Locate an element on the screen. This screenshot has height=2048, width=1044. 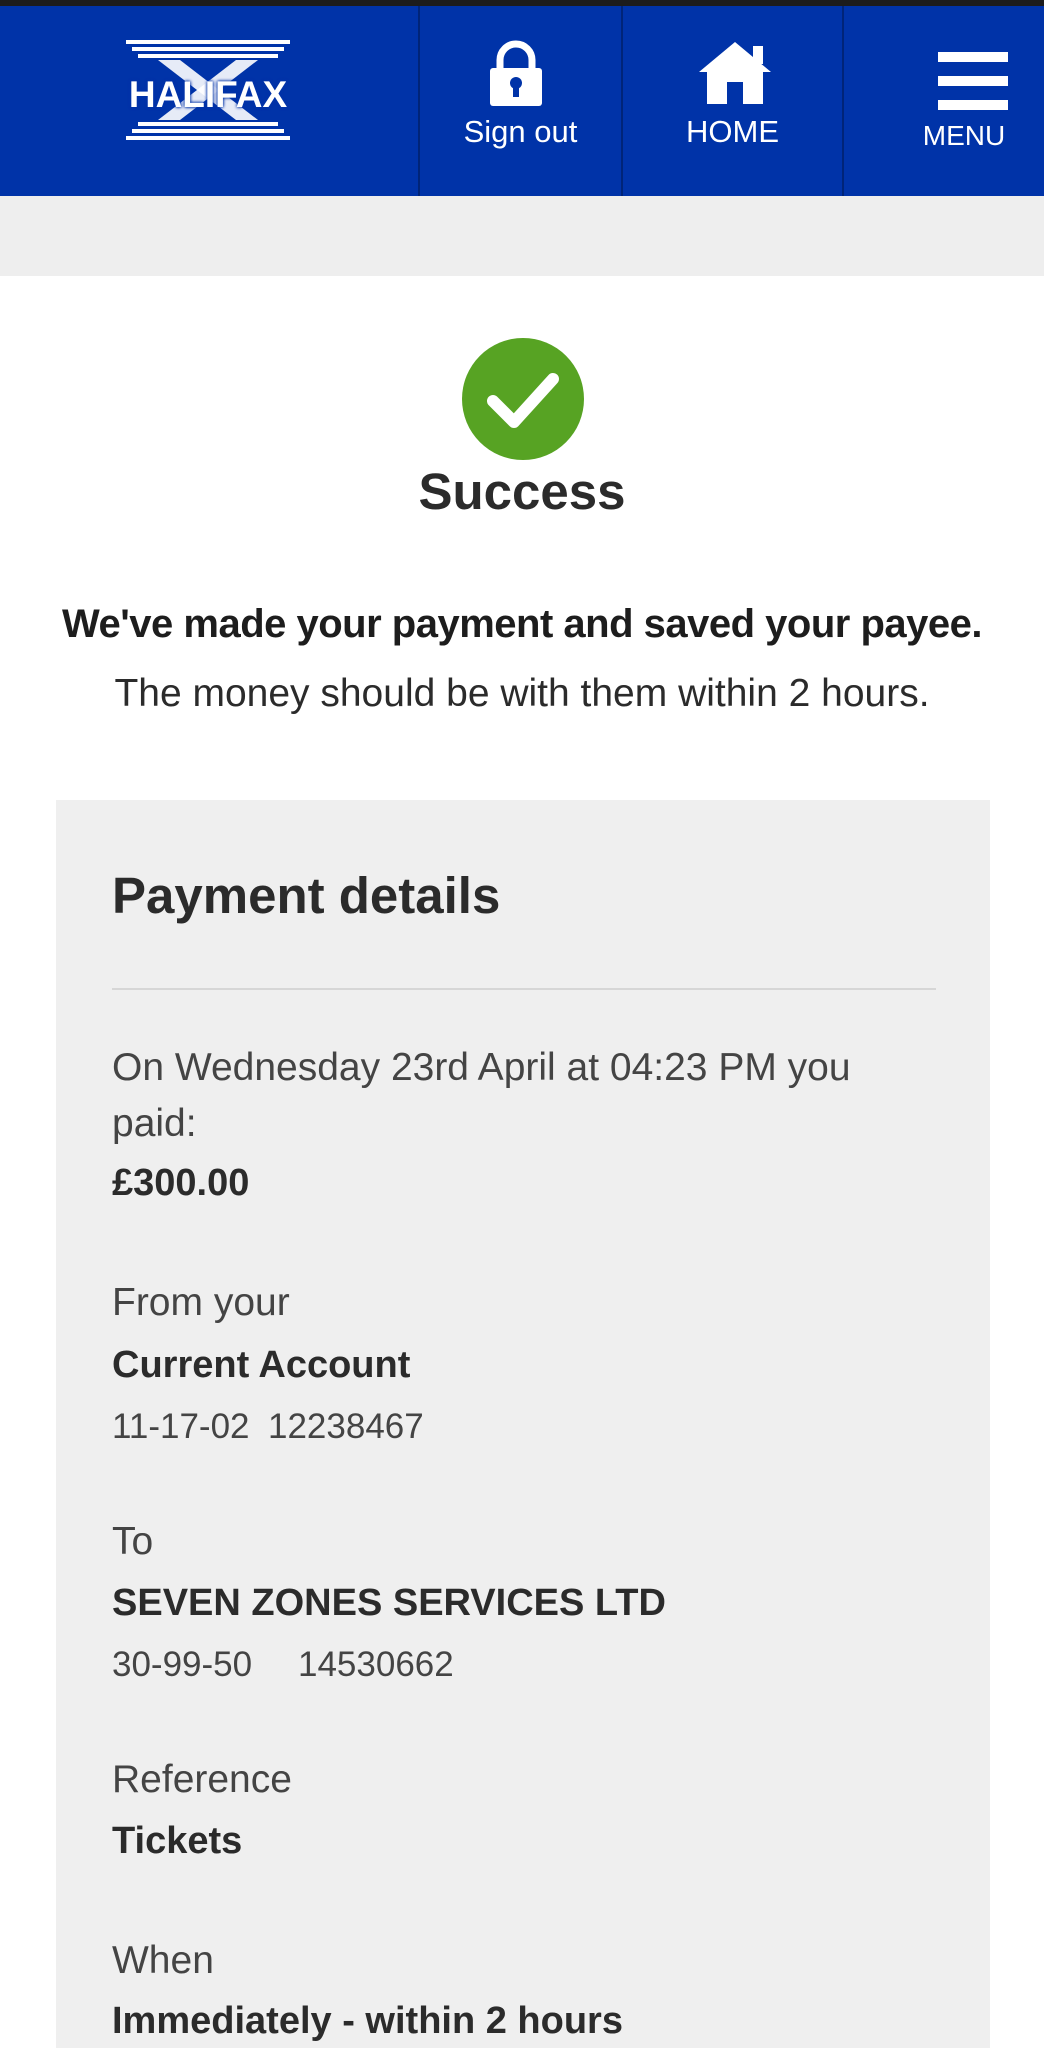
to-account-number: 14530662 is located at coordinates (376, 1664).